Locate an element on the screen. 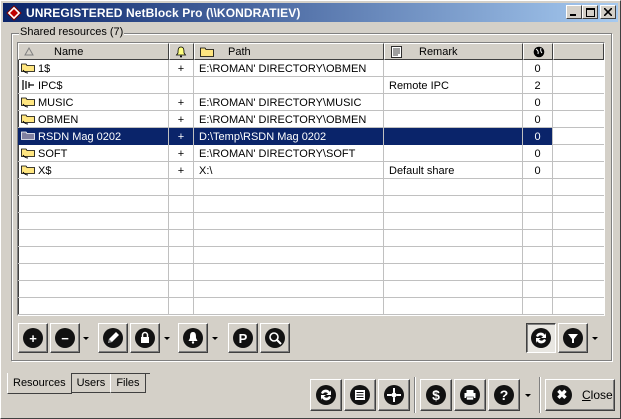 Image resolution: width=621 pixels, height=419 pixels. minimize-icon is located at coordinates (573, 15).